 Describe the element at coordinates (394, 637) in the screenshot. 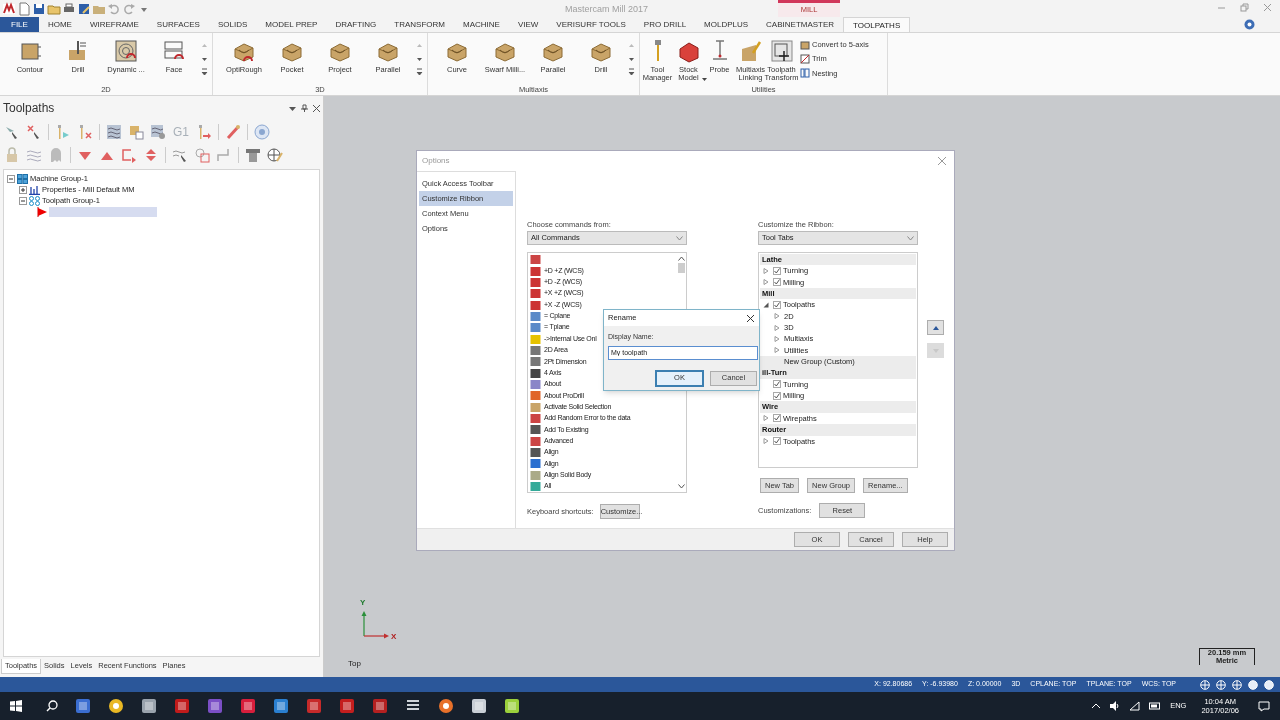

I see `axis-label: X` at that location.